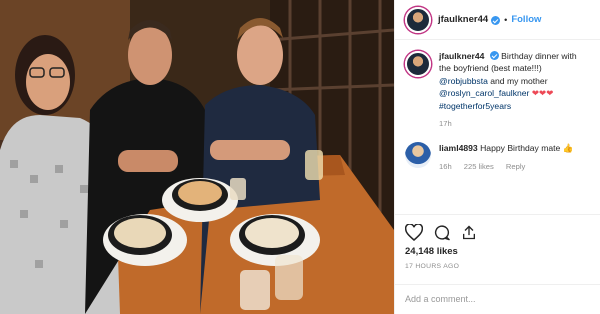 The height and width of the screenshot is (314, 600). I want to click on action-icons, so click(498, 232).